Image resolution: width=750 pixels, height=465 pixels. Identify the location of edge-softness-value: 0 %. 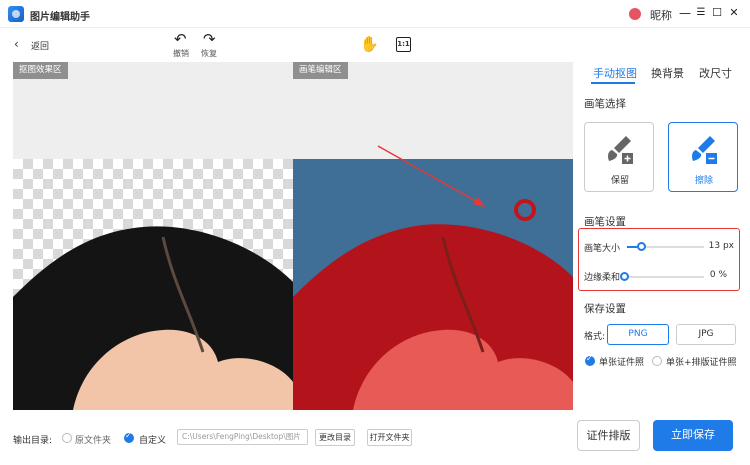
(718, 275).